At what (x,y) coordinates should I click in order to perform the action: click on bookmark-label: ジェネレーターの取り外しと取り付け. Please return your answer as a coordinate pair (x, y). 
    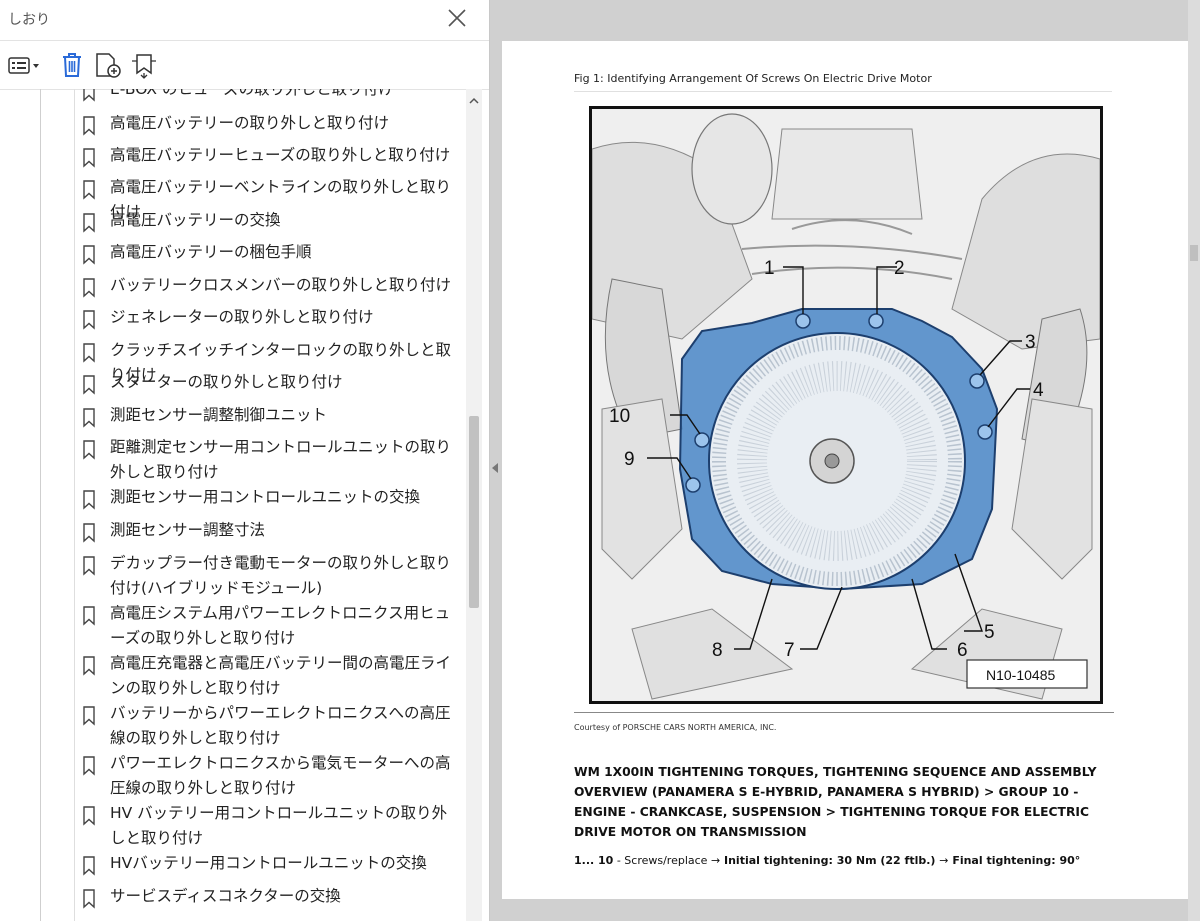
    Looking at the image, I should click on (242, 317).